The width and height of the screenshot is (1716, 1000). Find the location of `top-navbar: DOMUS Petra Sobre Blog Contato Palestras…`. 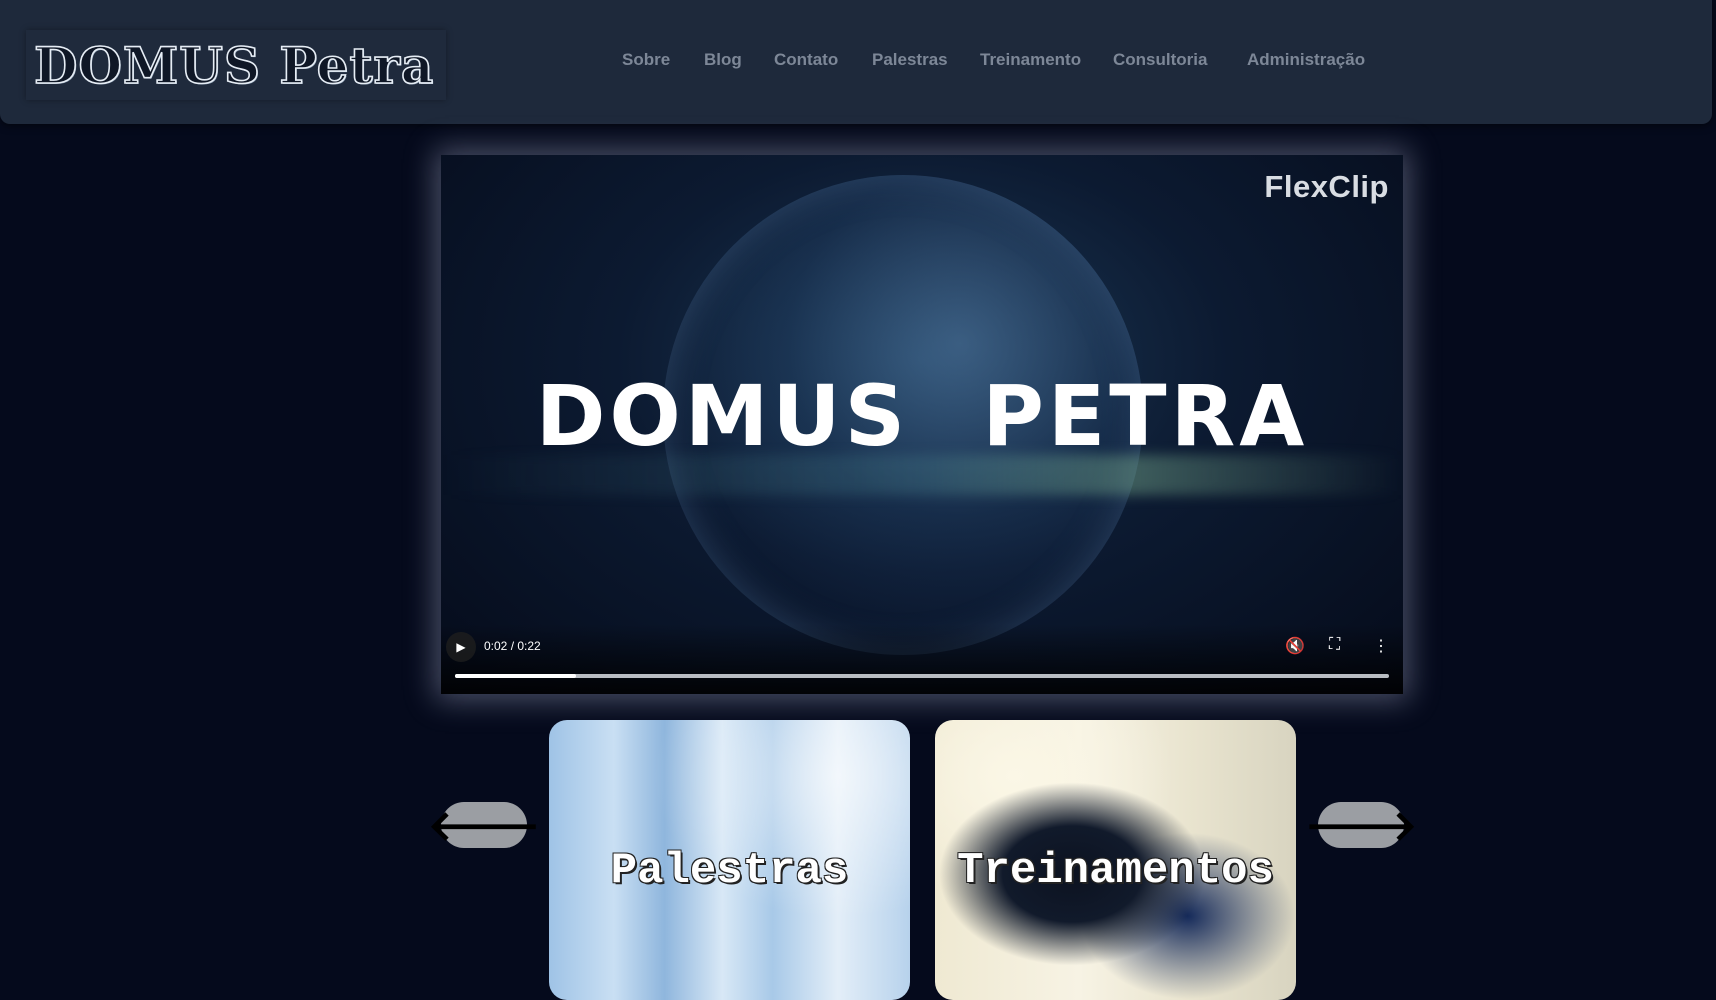

top-navbar: DOMUS Petra Sobre Blog Contato Palestras… is located at coordinates (856, 62).